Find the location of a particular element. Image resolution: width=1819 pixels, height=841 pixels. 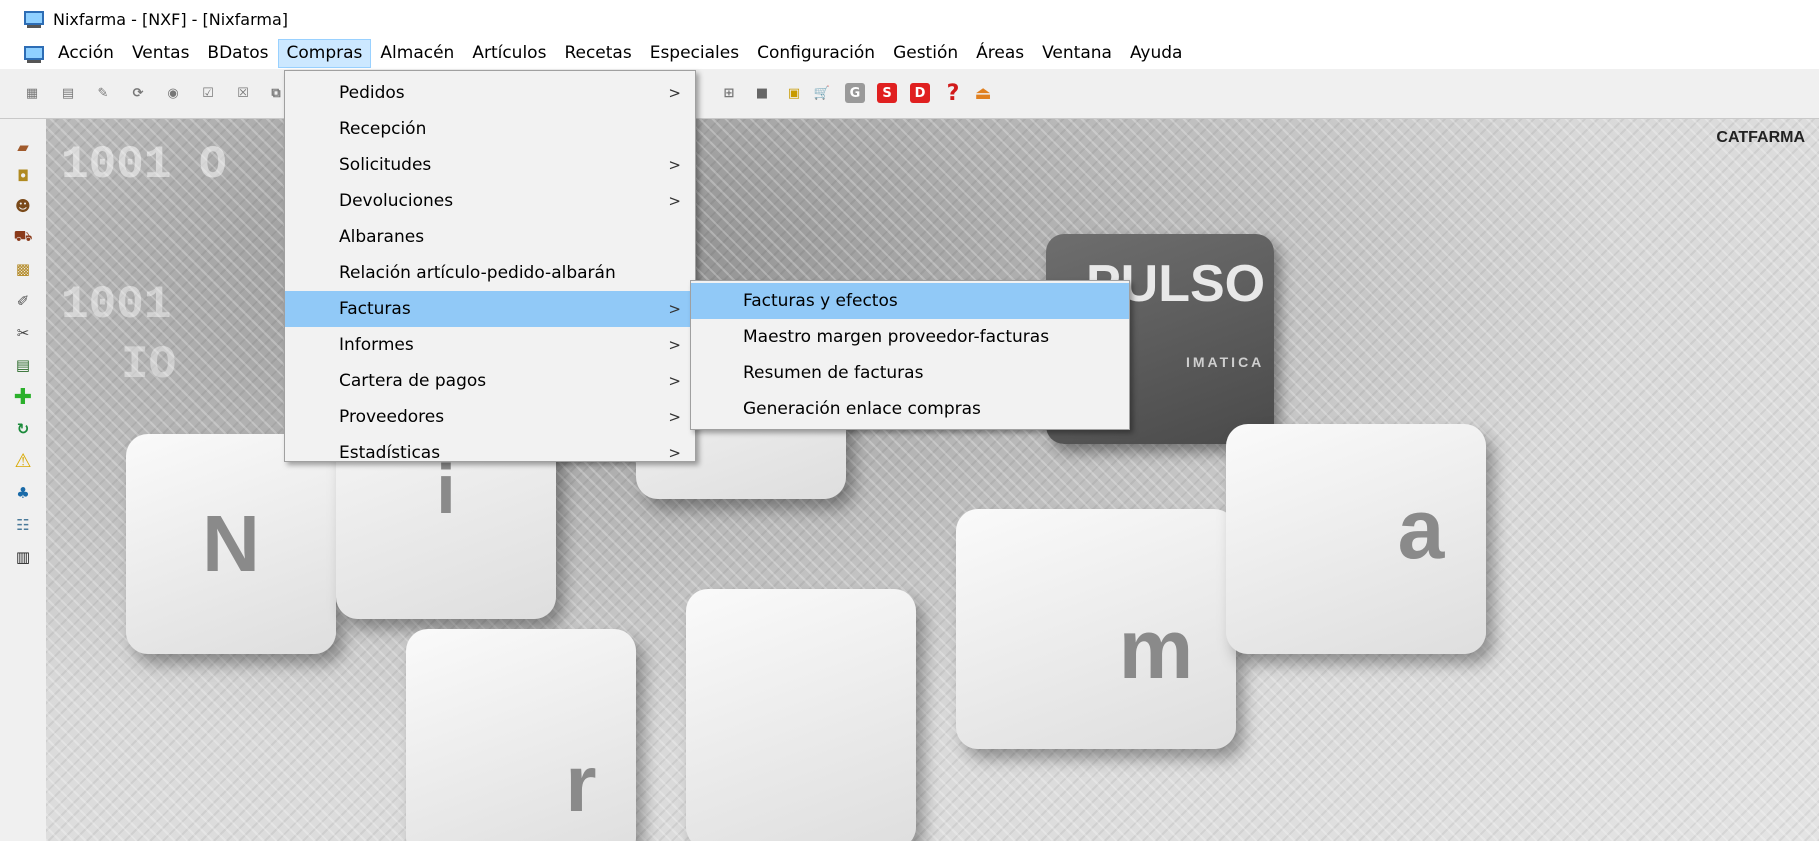

menu-articulos: Artículos is located at coordinates (509, 53).